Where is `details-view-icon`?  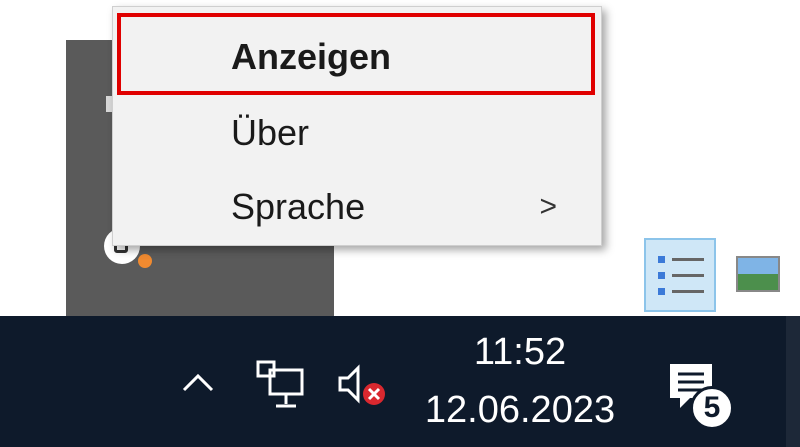
details-view-icon is located at coordinates (680, 275).